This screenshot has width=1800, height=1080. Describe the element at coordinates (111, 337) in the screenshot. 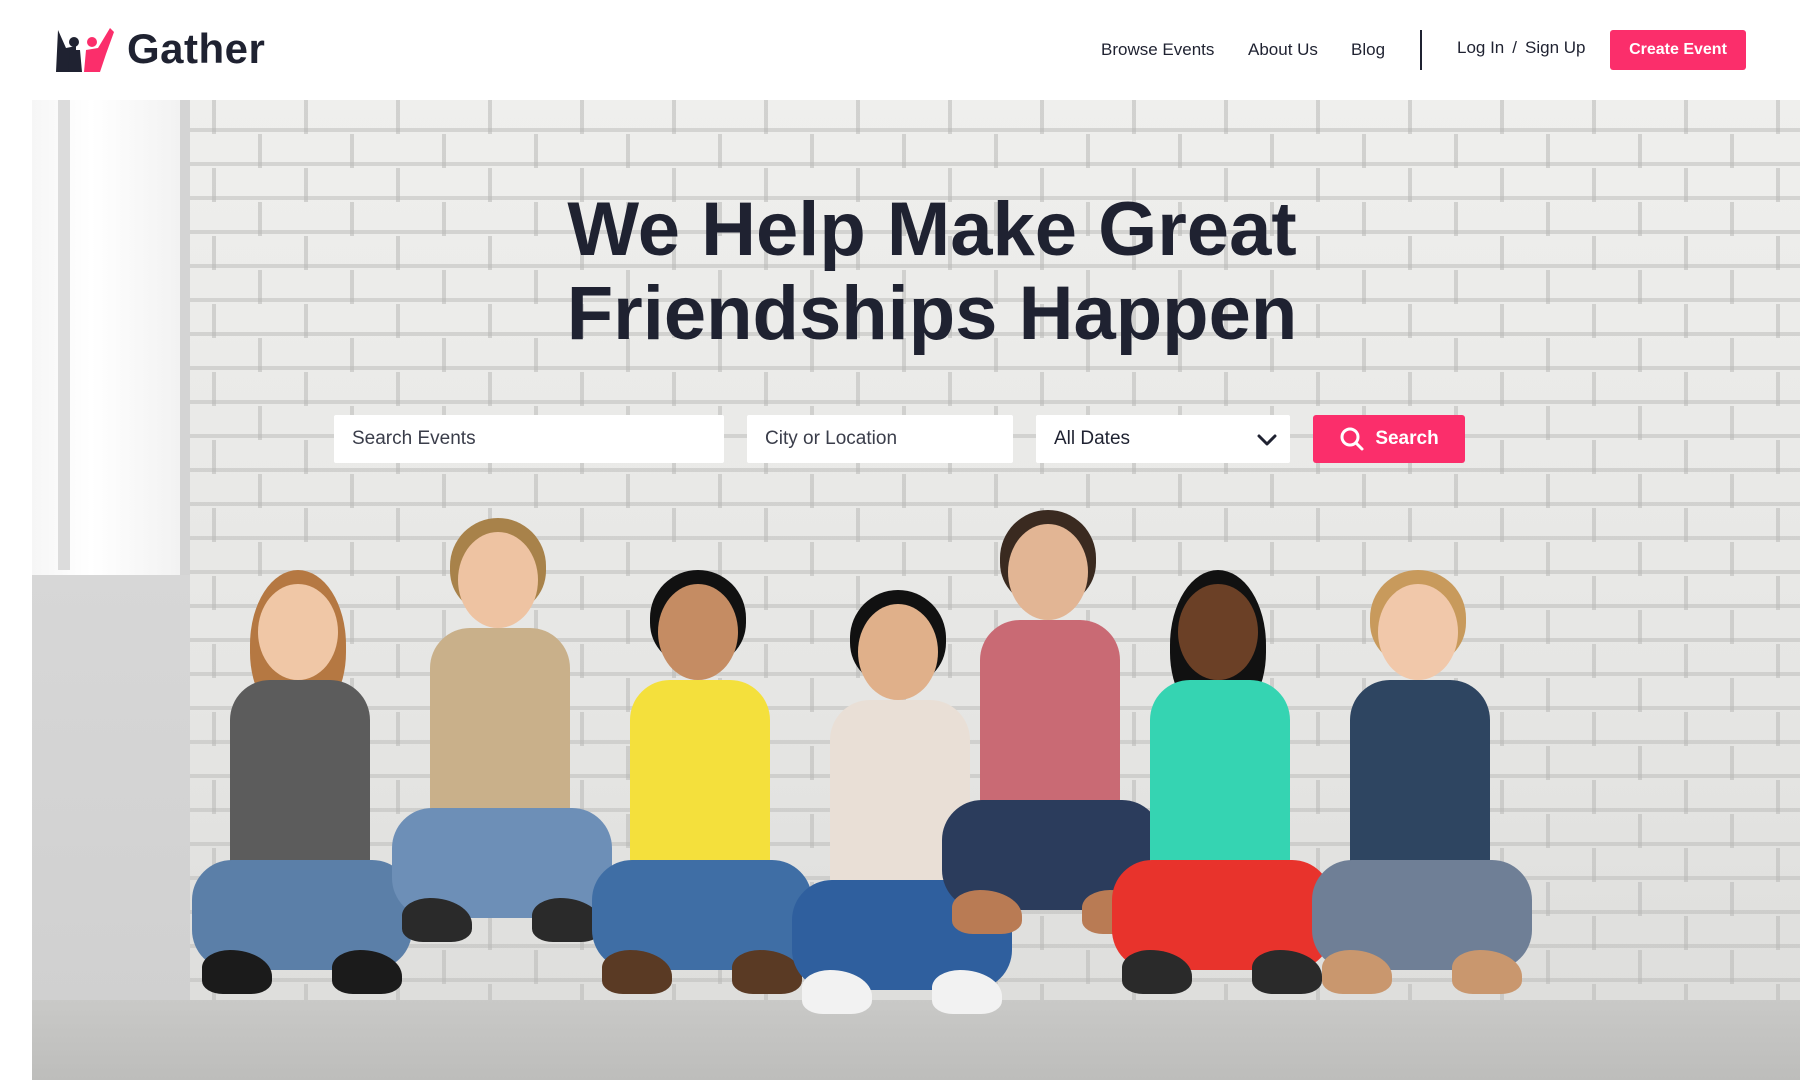

I see `window` at that location.